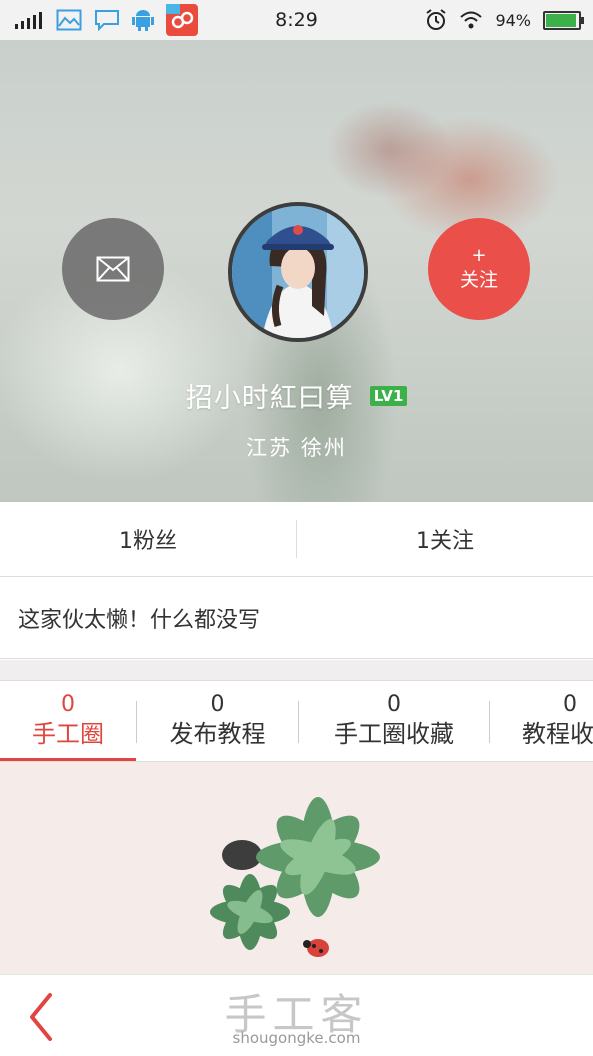 This screenshot has width=593, height=1056. What do you see at coordinates (217, 734) in the screenshot?
I see `tab-label: 发布教程` at bounding box center [217, 734].